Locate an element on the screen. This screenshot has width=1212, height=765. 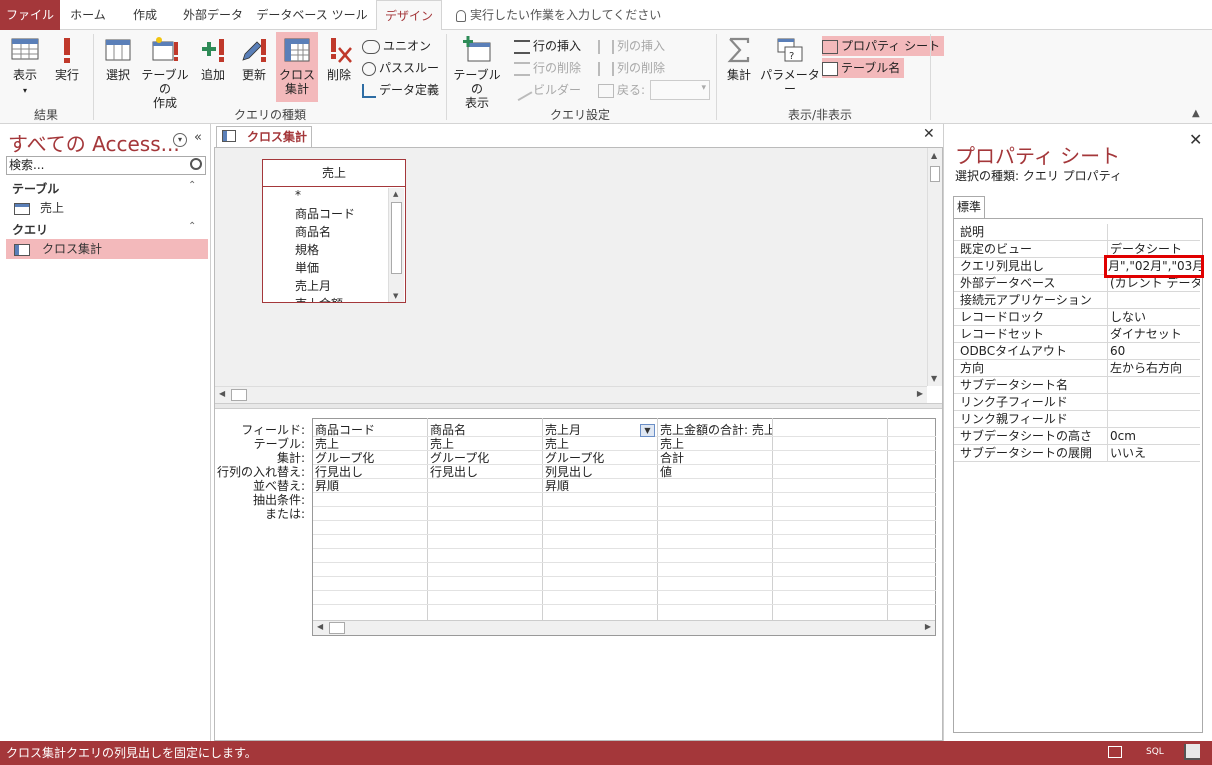
tell-me-box: 実行したい作業を入力してください is located at coordinates (558, 15).